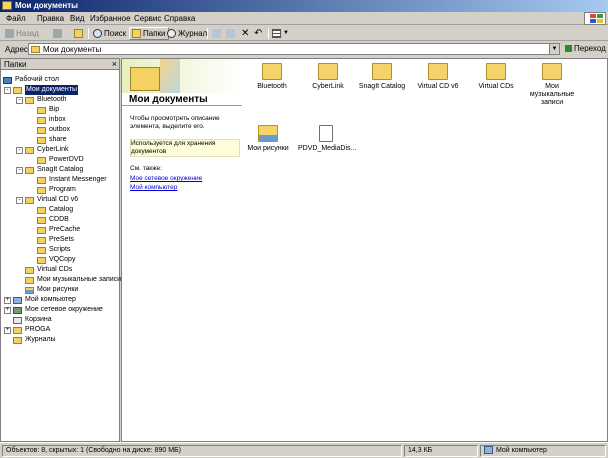 Image resolution: width=608 pixels, height=458 pixels. Describe the element at coordinates (136, 33) in the screenshot. I see `folders-icon` at that location.